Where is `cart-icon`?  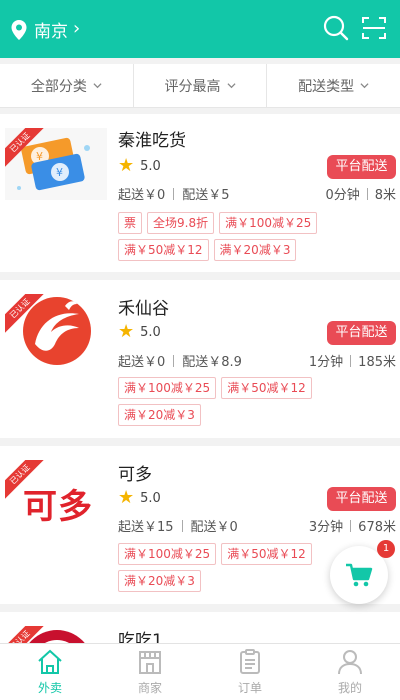
cart-icon is located at coordinates (359, 575).